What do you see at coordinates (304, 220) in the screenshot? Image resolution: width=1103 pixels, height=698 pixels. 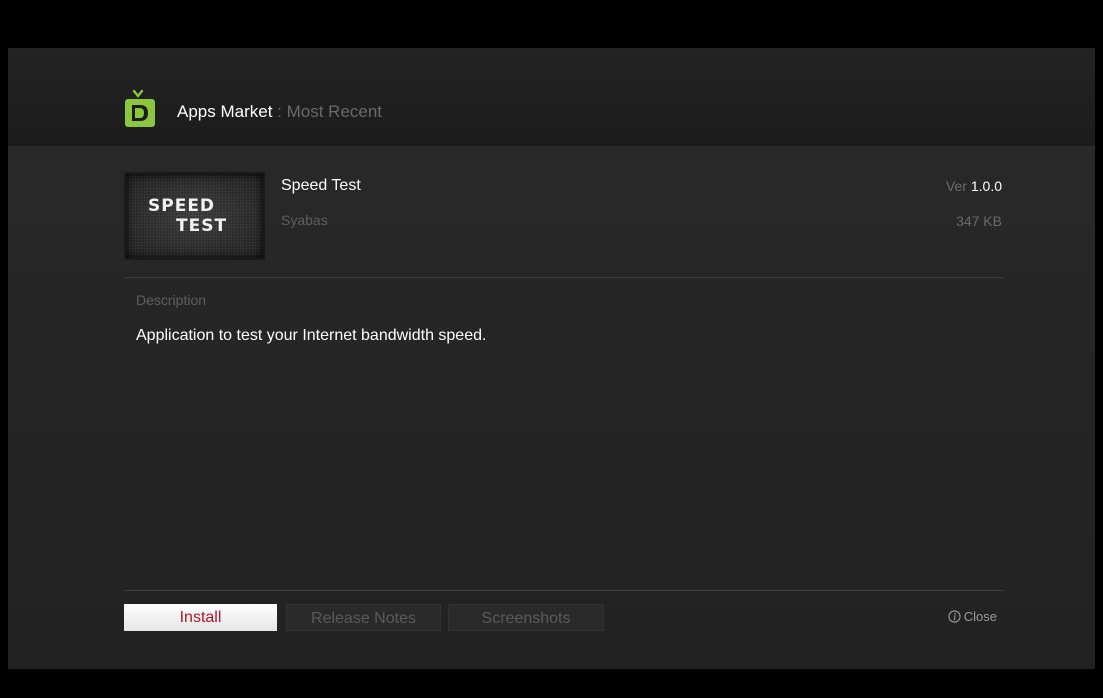 I see `app-publisher: Syabas` at bounding box center [304, 220].